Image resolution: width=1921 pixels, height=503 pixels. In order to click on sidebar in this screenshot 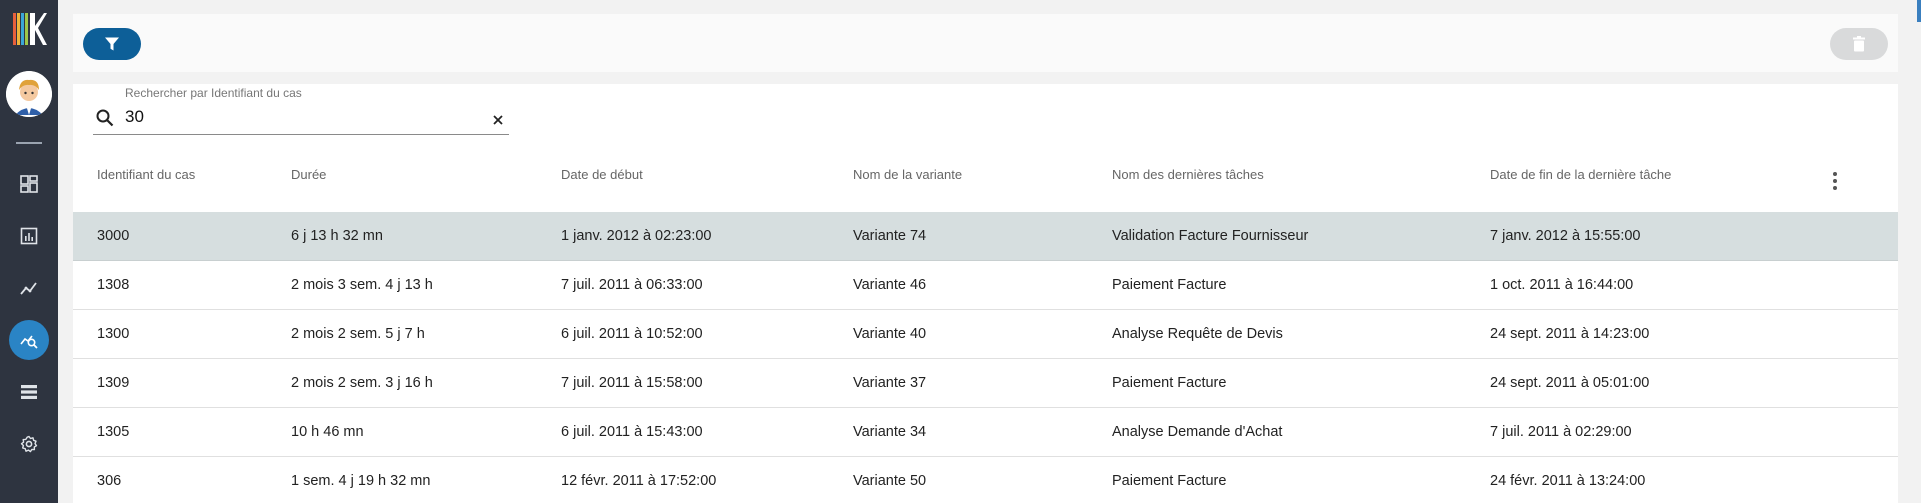, I will do `click(29, 251)`.